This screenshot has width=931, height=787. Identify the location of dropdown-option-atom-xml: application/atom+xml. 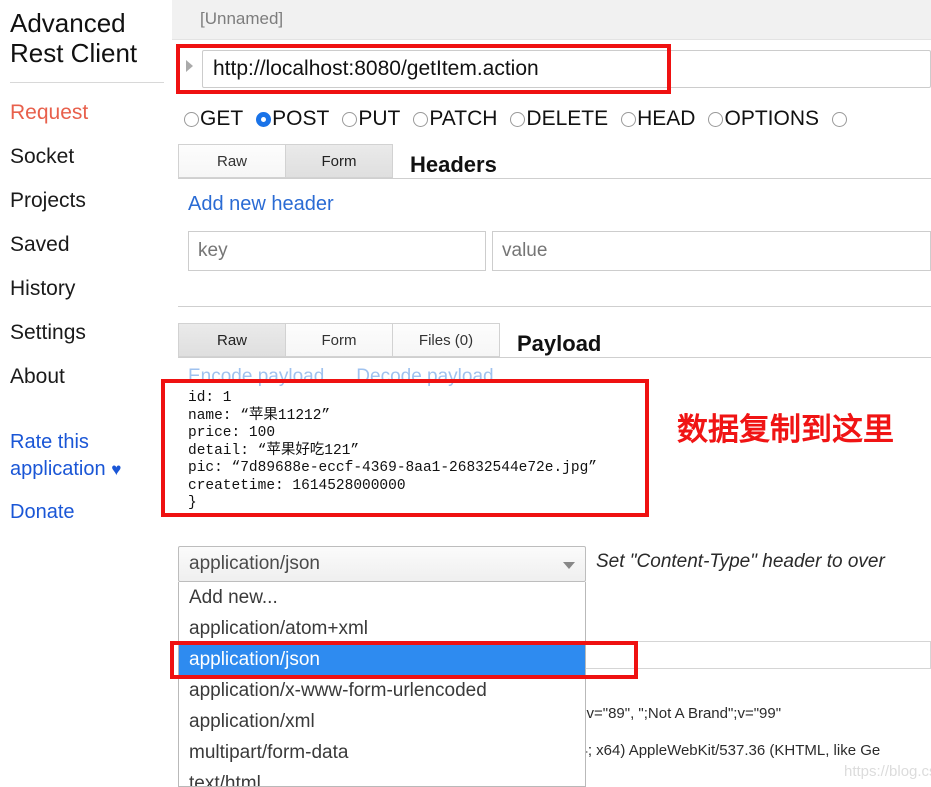
(382, 628).